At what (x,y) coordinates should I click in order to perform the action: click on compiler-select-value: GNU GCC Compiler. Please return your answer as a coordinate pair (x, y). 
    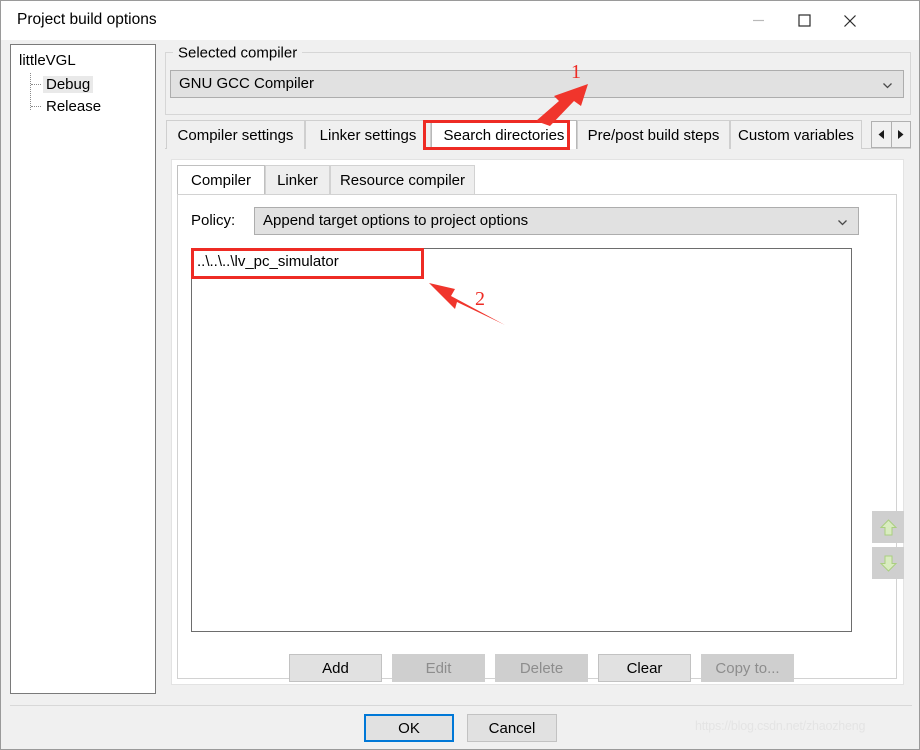
    Looking at the image, I should click on (247, 83).